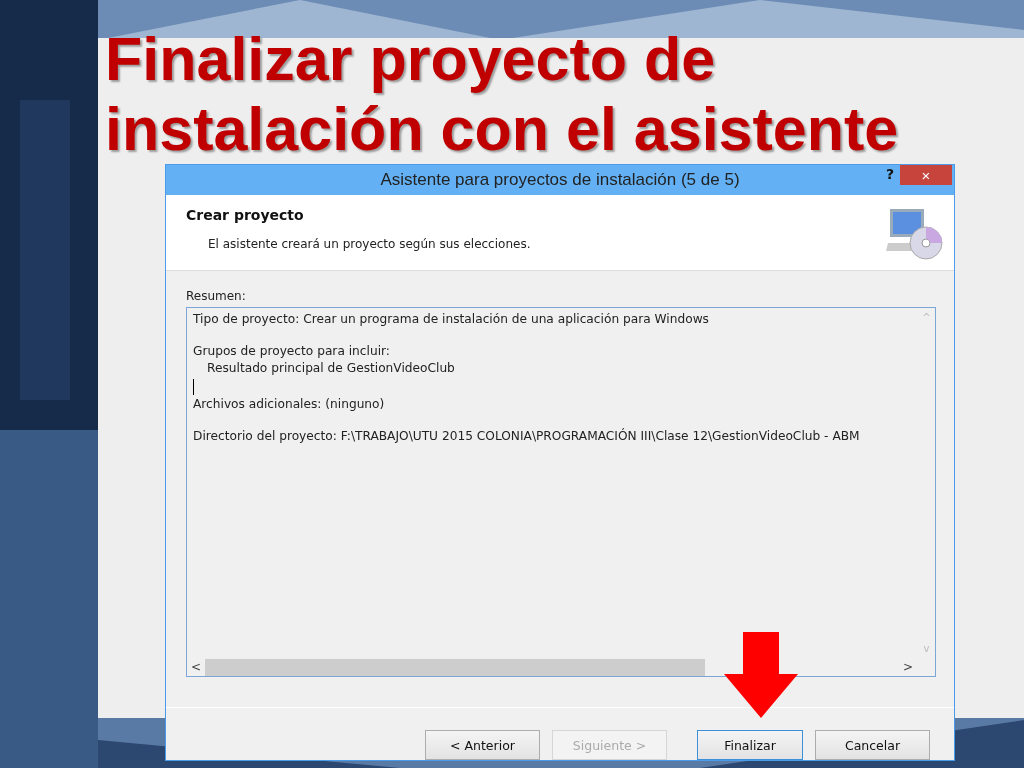  What do you see at coordinates (410, 59) in the screenshot?
I see `slide-title: Finalizar proyecto de` at bounding box center [410, 59].